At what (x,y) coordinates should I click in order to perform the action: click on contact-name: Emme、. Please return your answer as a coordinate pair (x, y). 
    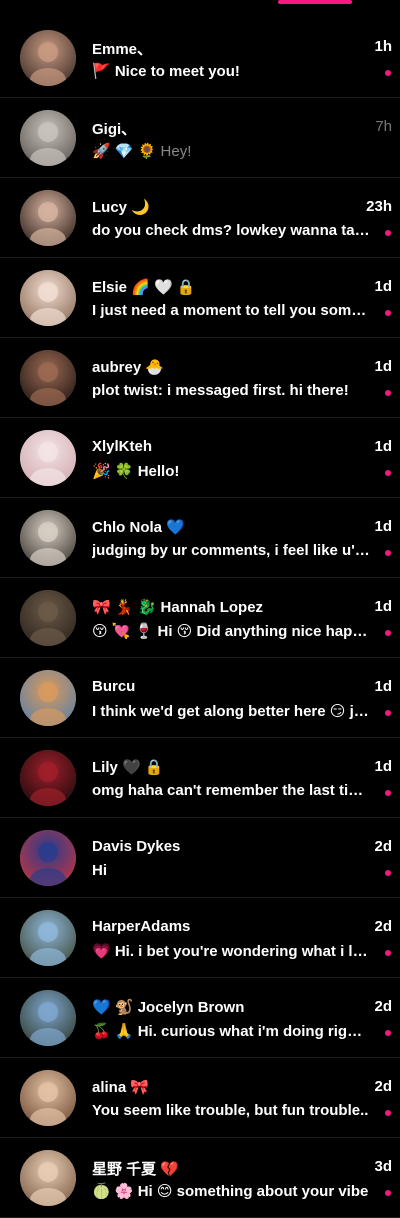
    Looking at the image, I should click on (122, 49).